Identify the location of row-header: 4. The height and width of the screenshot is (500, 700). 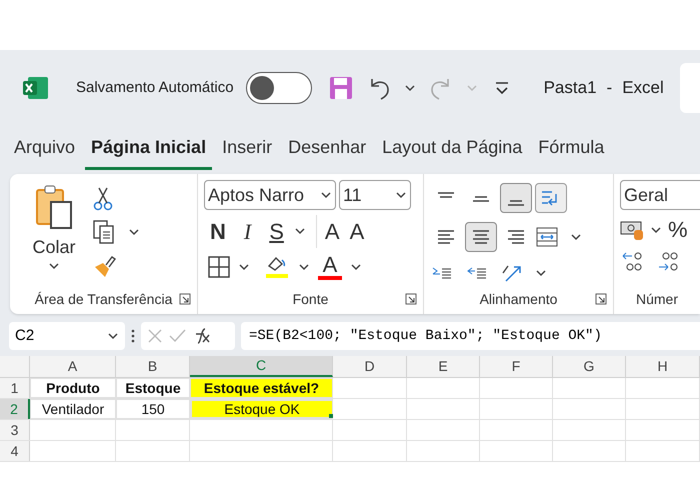
(15, 451).